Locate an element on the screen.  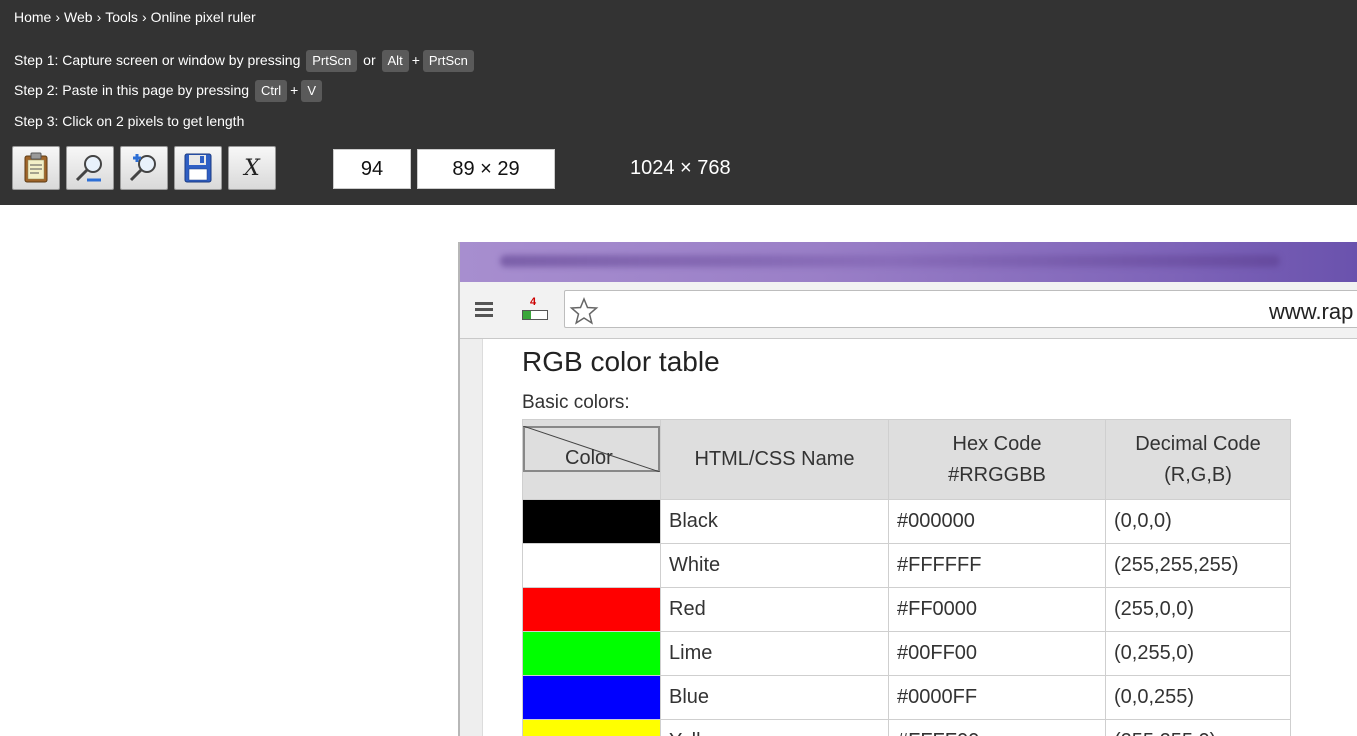
breadcrumb-current: Online pixel ruler is located at coordinates (203, 17).